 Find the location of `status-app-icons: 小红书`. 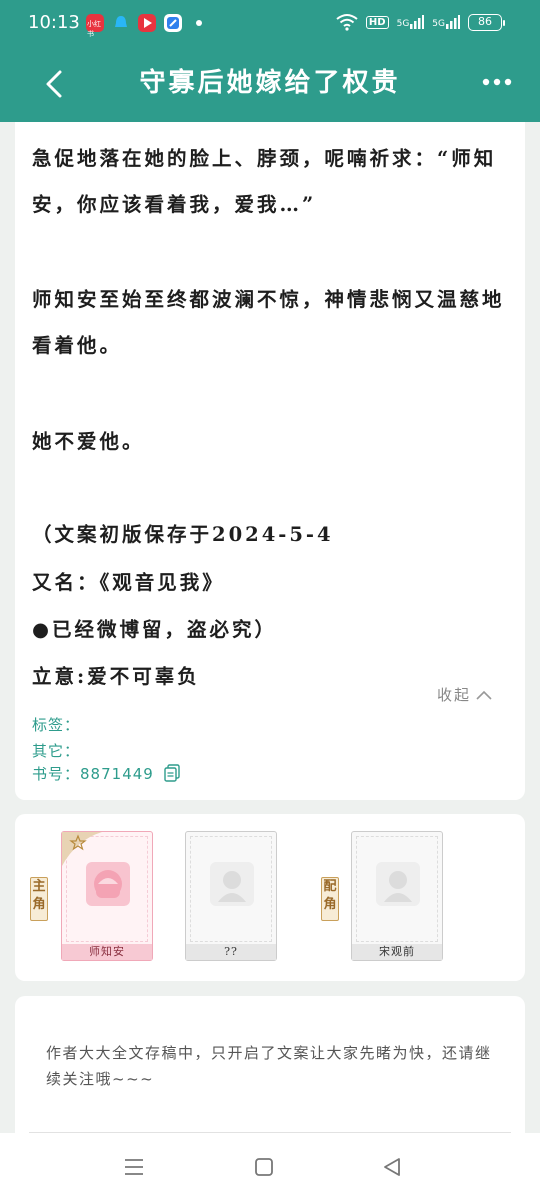

status-app-icons: 小红书 is located at coordinates (144, 26).